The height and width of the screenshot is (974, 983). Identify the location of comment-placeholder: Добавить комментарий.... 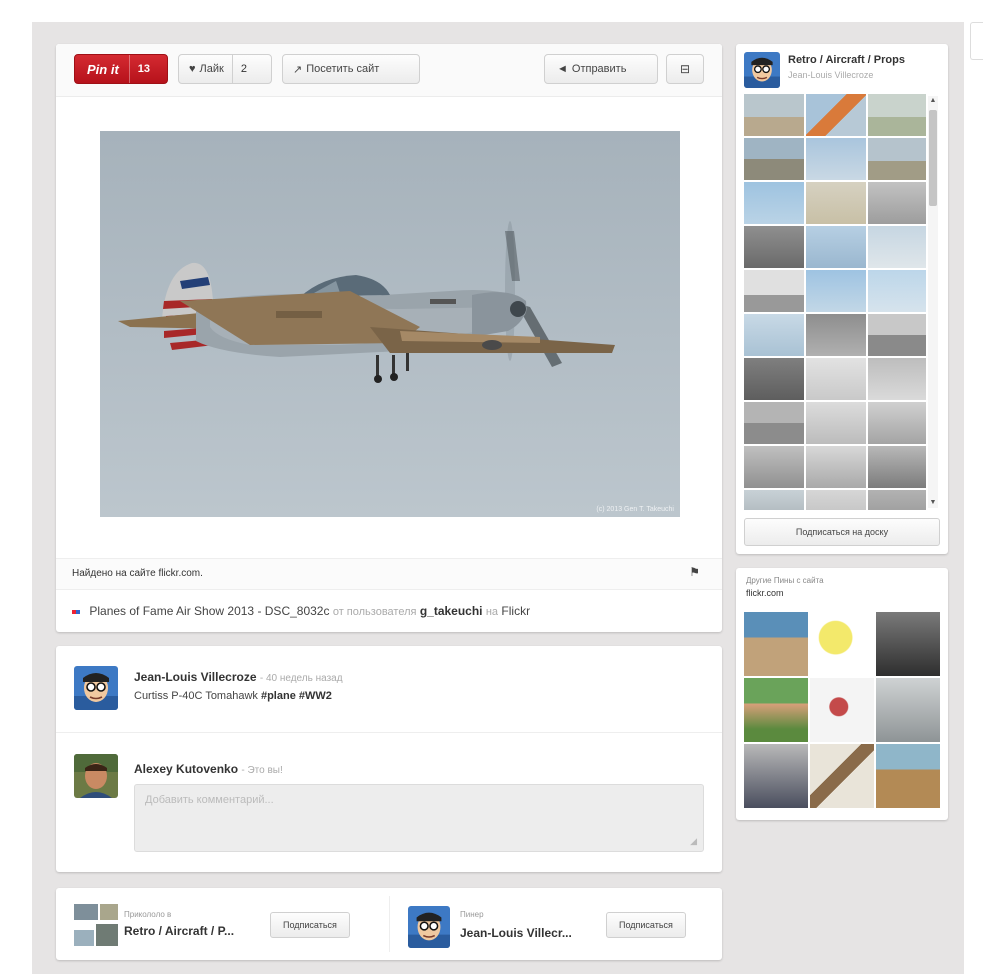
(209, 800).